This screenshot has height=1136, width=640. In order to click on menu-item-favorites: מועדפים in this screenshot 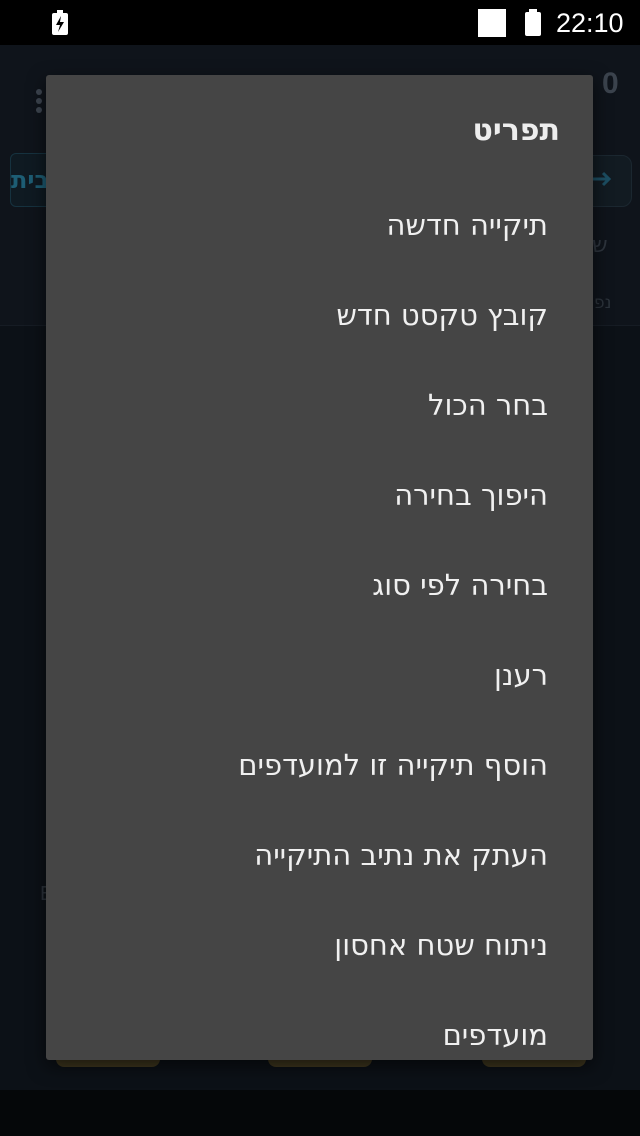, I will do `click(319, 1024)`.